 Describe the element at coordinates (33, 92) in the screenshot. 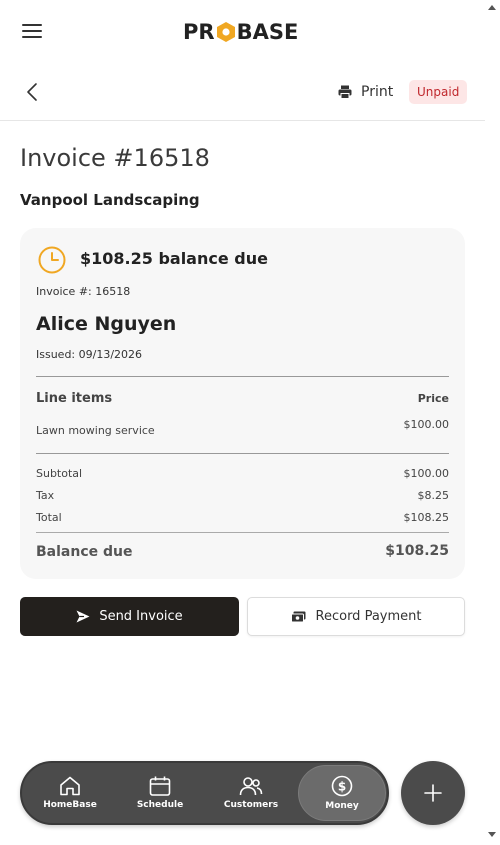

I see `back-chevron-icon` at that location.